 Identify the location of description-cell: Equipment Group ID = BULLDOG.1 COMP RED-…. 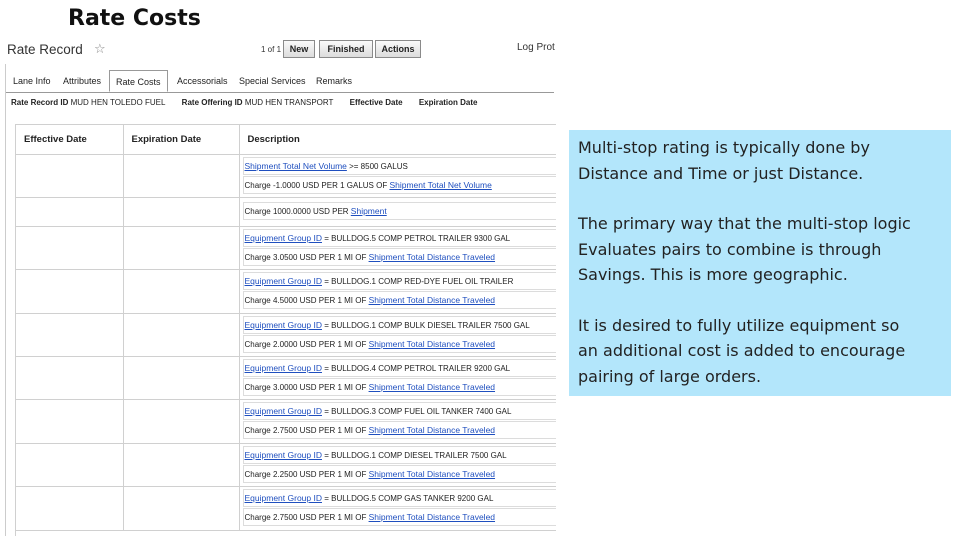
(397, 291).